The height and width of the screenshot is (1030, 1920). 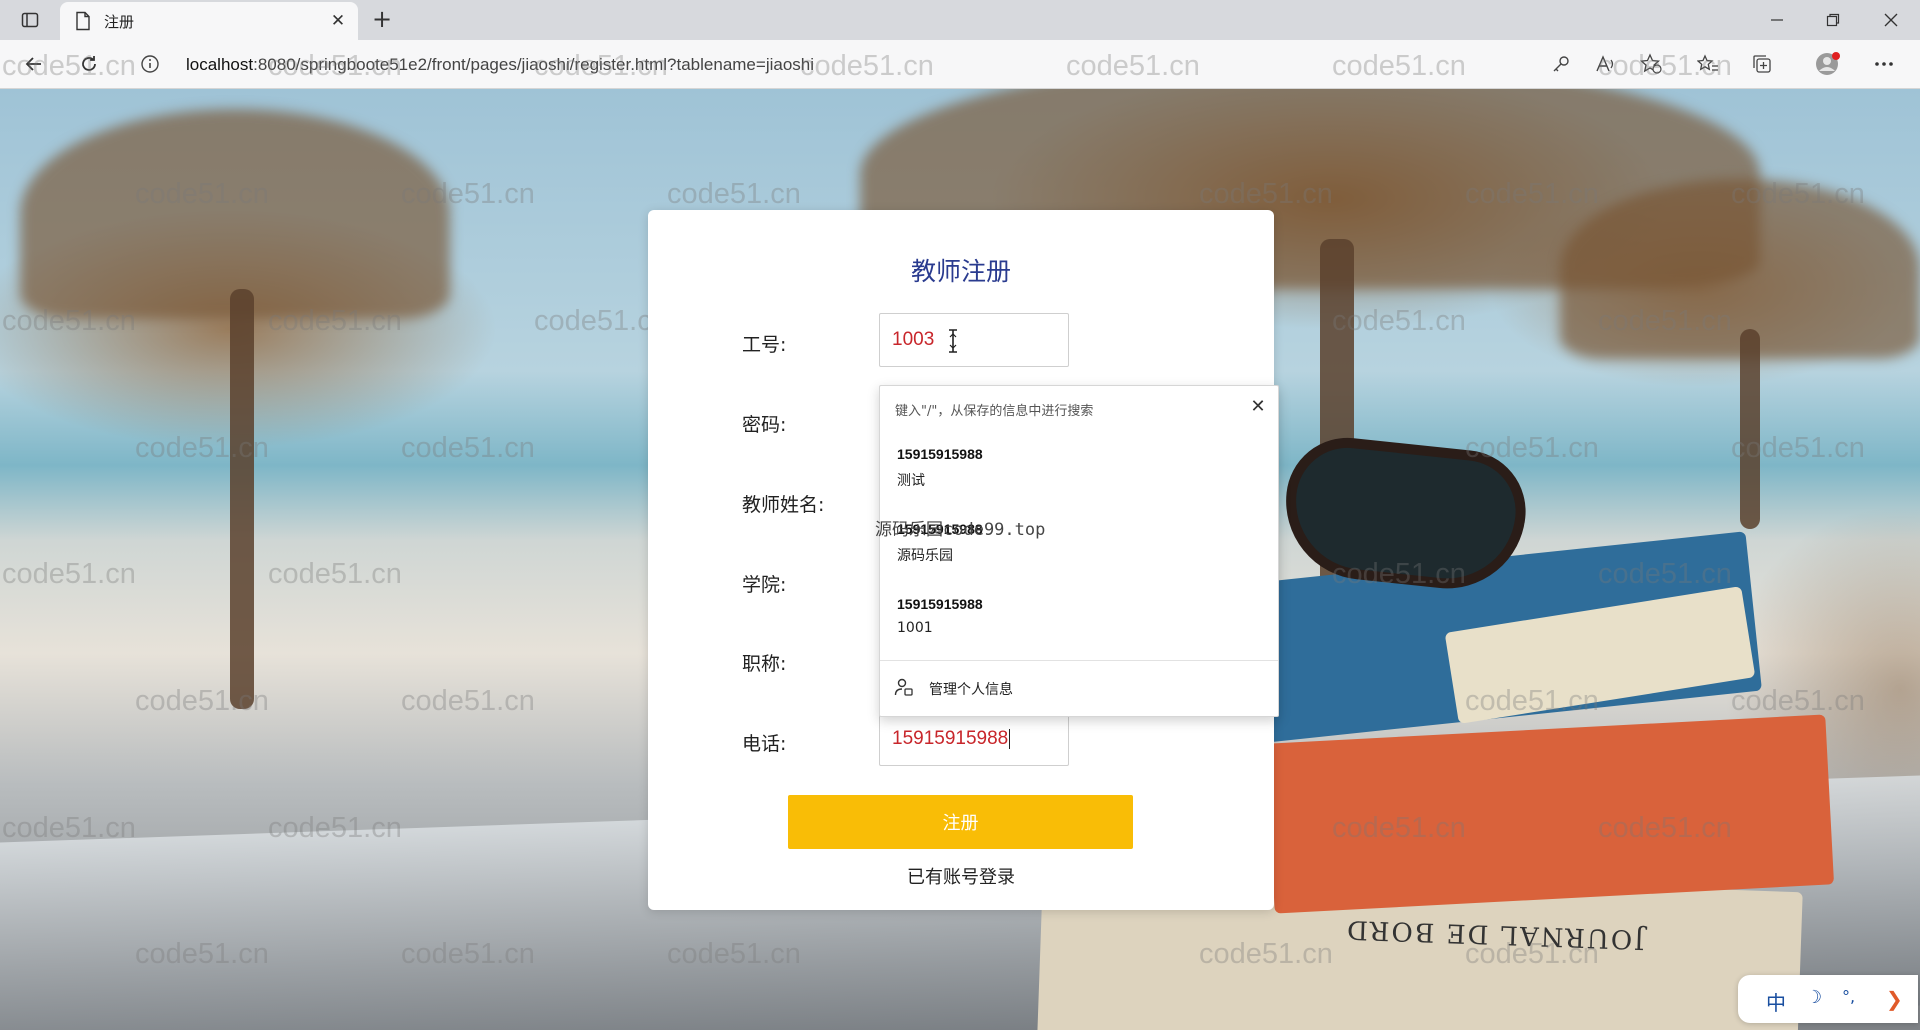 What do you see at coordinates (1079, 626) in the screenshot?
I see `autofill-suggestion: 15915915988 1001` at bounding box center [1079, 626].